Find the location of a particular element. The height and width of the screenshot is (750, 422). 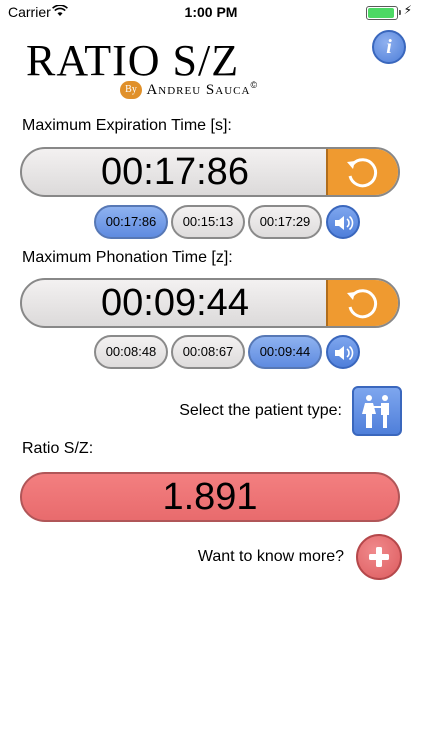

status-bar: Carrier 1:00 PM ⚡ is located at coordinates (211, 12).